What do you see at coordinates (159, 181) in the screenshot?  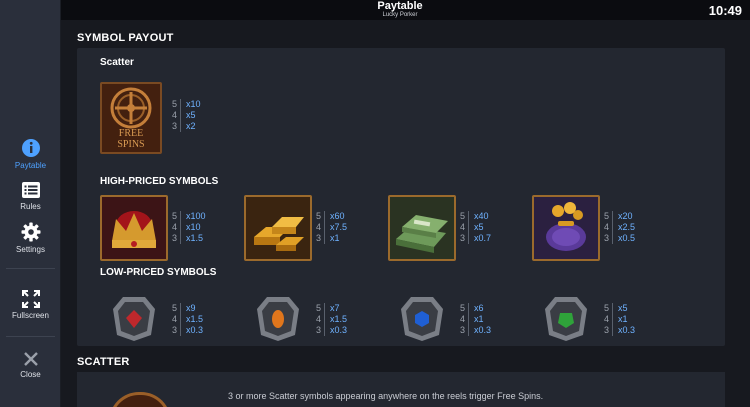 I see `high-priced-title: HIGH-PRICED SYMBOLS` at bounding box center [159, 181].